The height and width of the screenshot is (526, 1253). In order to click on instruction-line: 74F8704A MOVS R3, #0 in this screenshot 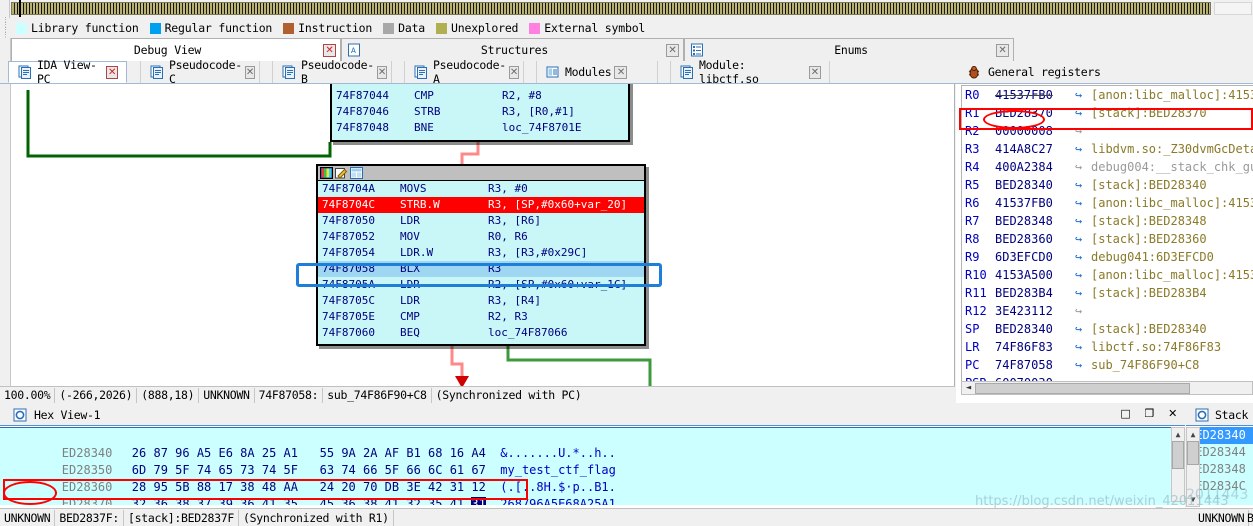, I will do `click(481, 189)`.